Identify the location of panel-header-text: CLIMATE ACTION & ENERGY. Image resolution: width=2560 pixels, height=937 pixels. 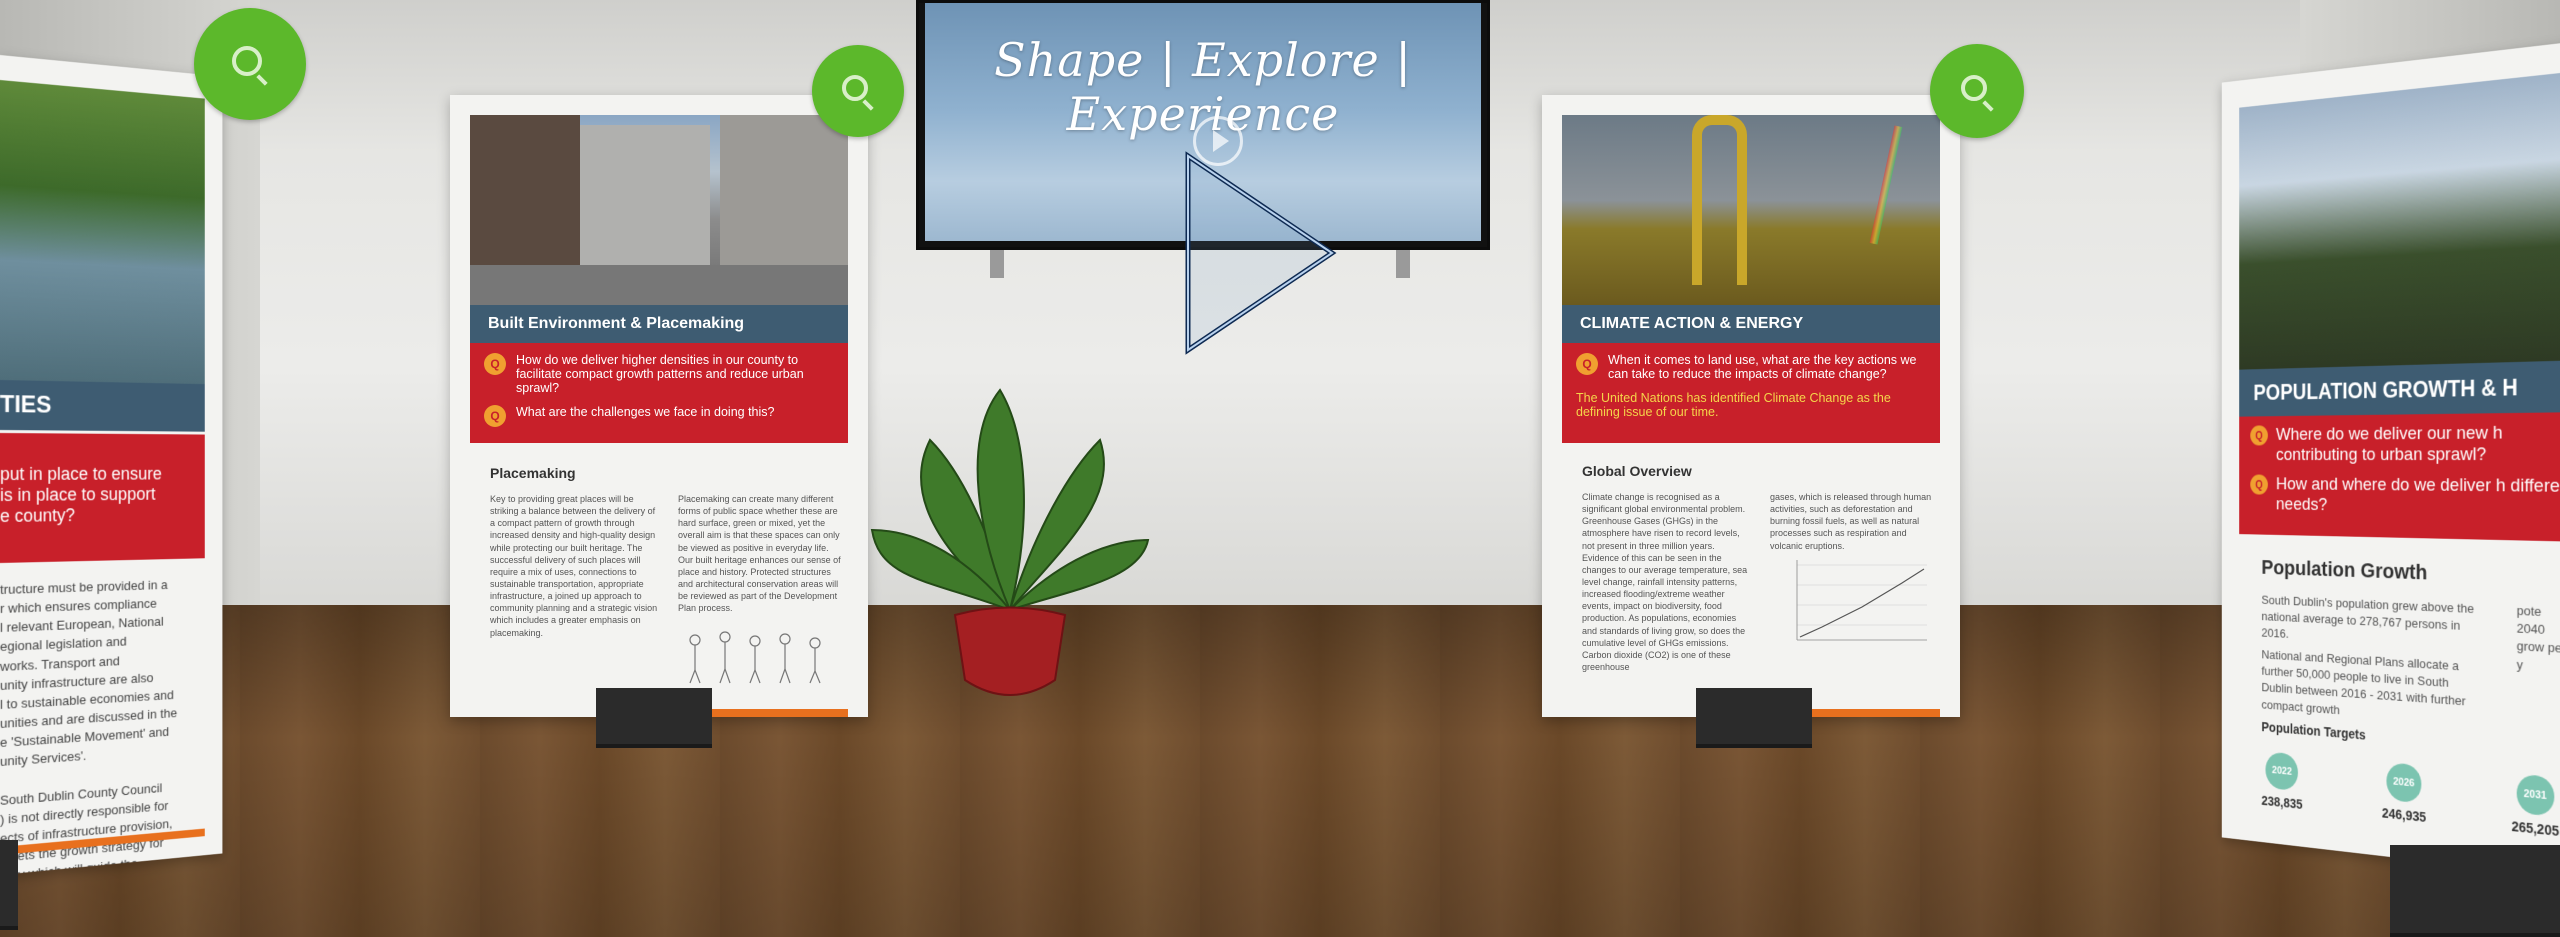
(1692, 323).